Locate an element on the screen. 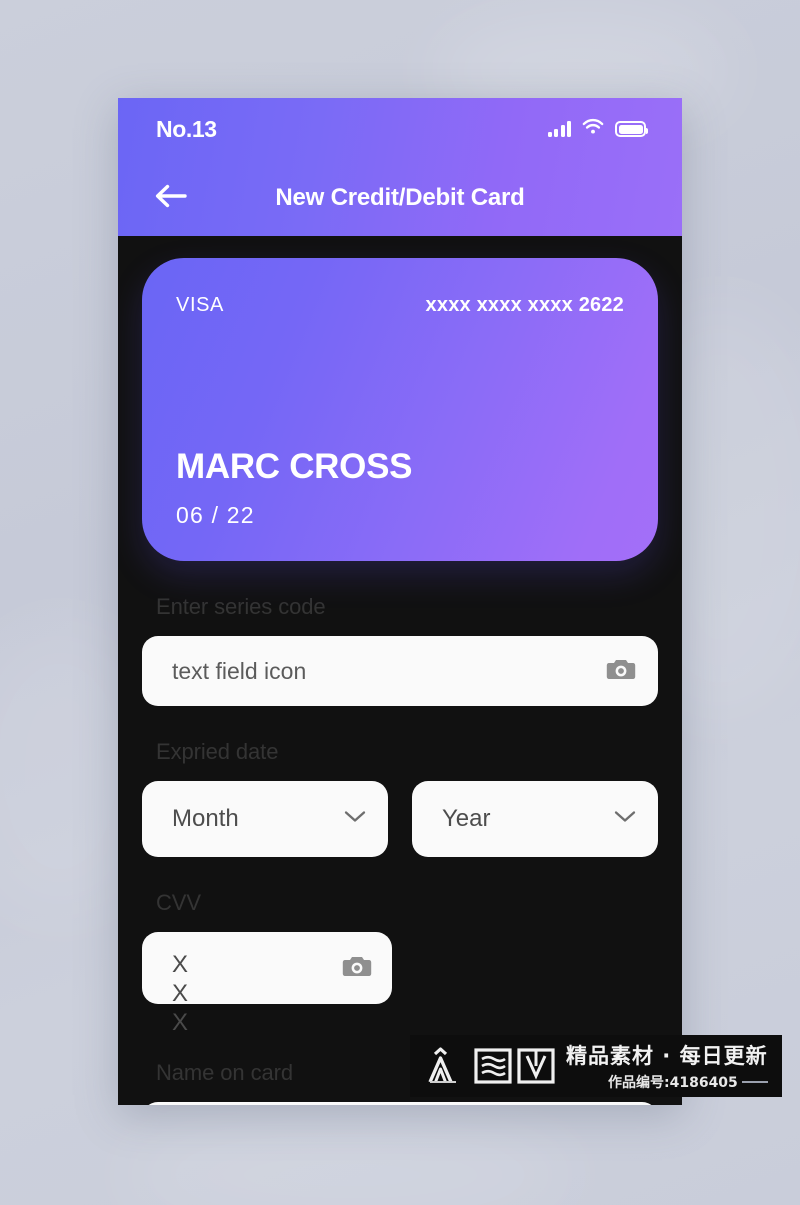  cvv-label: CVV is located at coordinates (178, 902).